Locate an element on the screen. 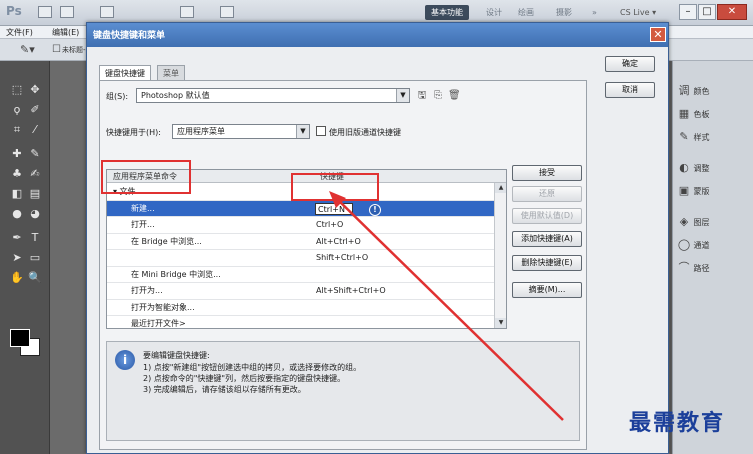 The height and width of the screenshot is (454, 753). watermark-logo: 最需教育 is located at coordinates (677, 423).